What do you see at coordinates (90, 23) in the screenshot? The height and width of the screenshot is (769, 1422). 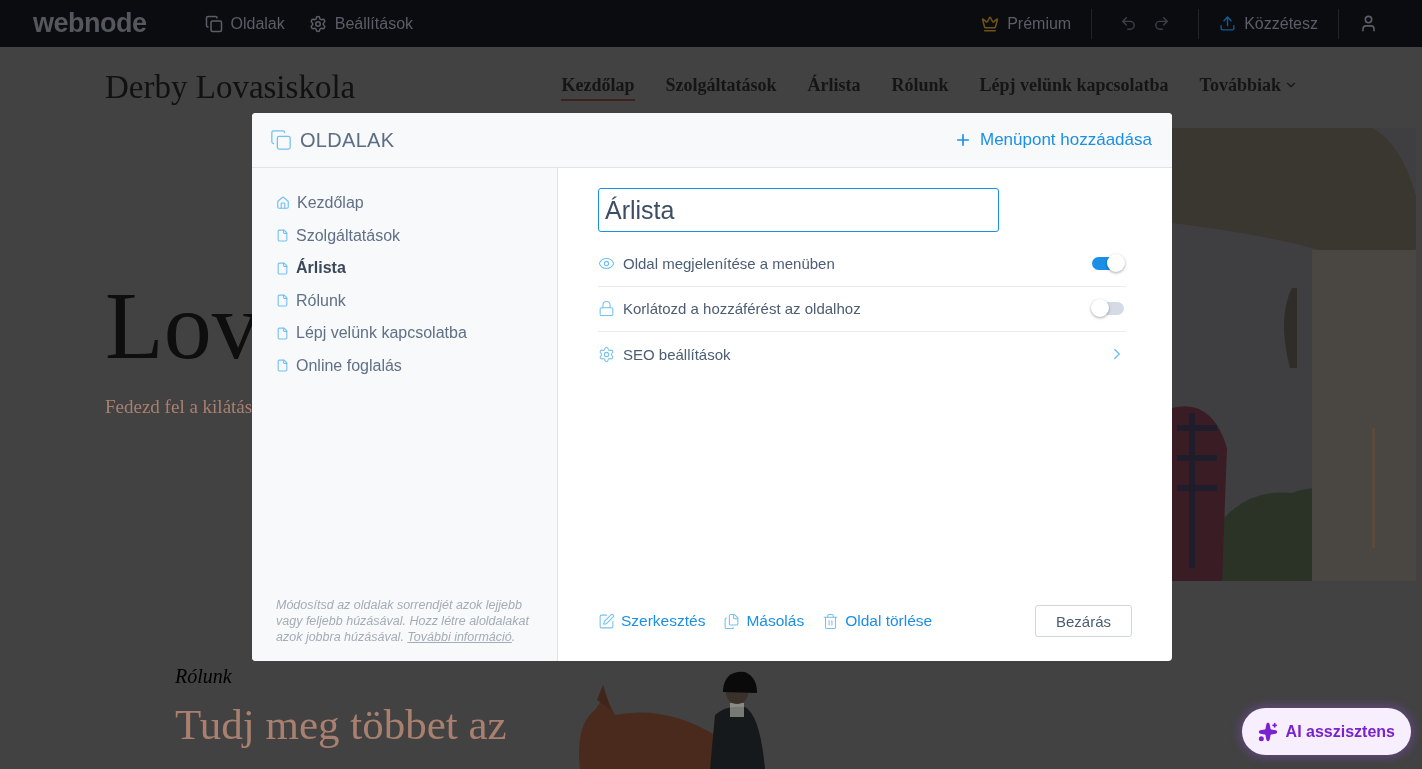 I see `logo: webnode` at bounding box center [90, 23].